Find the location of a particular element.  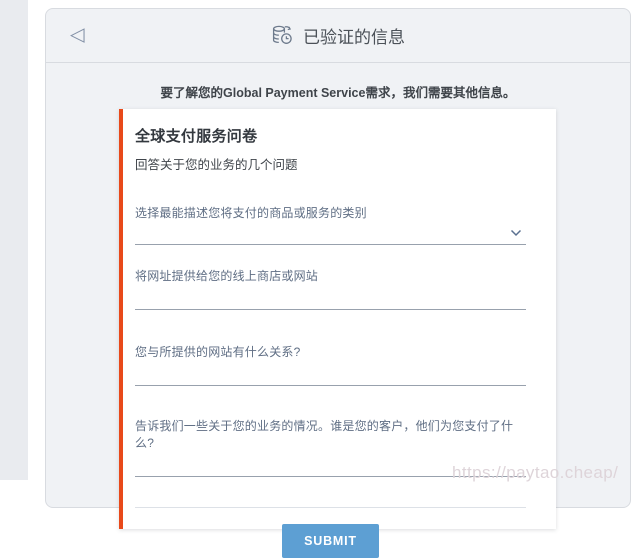

form-title: 全球支付服务问卷 is located at coordinates (196, 136).